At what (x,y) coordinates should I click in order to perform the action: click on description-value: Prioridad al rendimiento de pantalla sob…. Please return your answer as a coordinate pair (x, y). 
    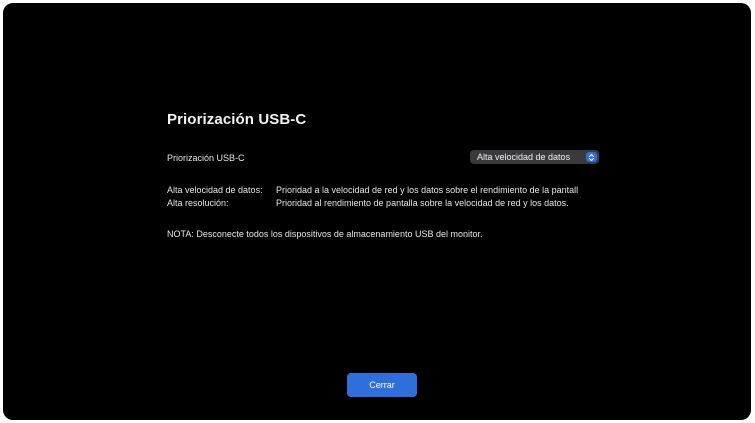
    Looking at the image, I should click on (422, 203).